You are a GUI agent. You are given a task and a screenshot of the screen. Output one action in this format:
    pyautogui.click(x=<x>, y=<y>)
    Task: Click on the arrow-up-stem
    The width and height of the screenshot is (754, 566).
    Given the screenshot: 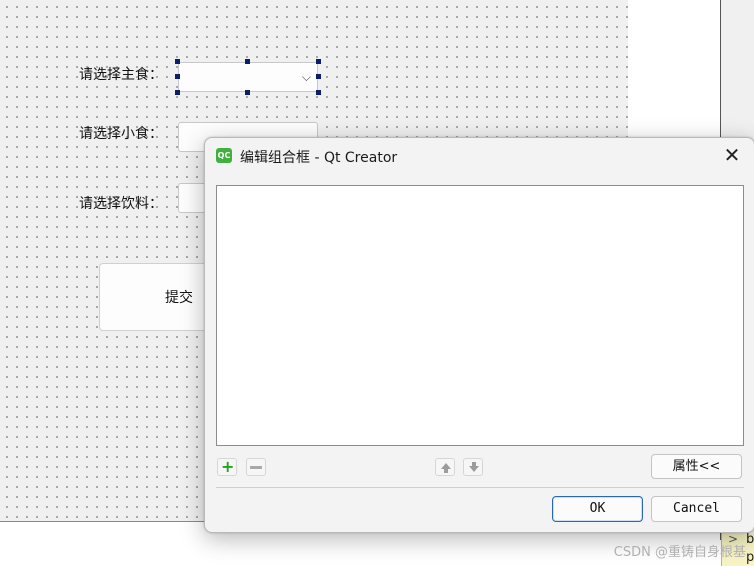 What is the action you would take?
    pyautogui.click(x=446, y=471)
    